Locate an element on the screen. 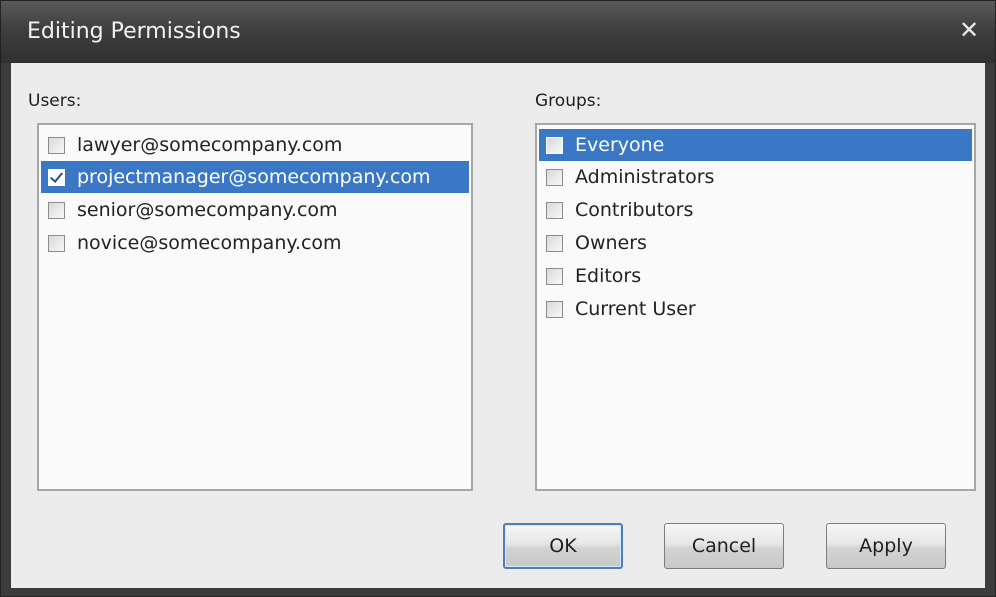 The width and height of the screenshot is (996, 597). user-label: senior@somecompany.com is located at coordinates (207, 210).